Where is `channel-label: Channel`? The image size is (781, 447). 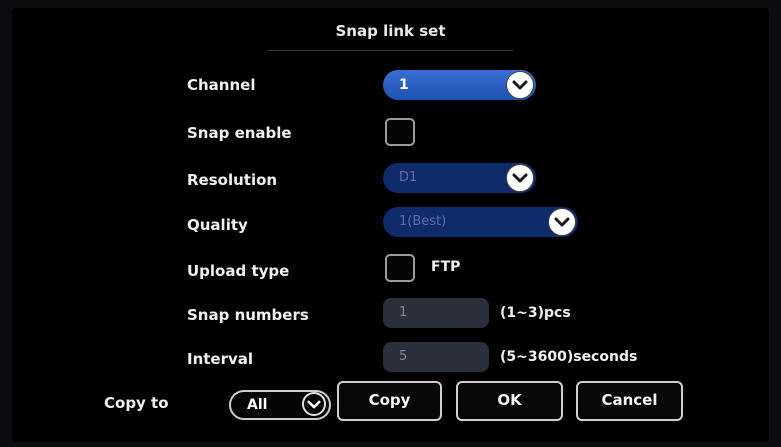 channel-label: Channel is located at coordinates (221, 85).